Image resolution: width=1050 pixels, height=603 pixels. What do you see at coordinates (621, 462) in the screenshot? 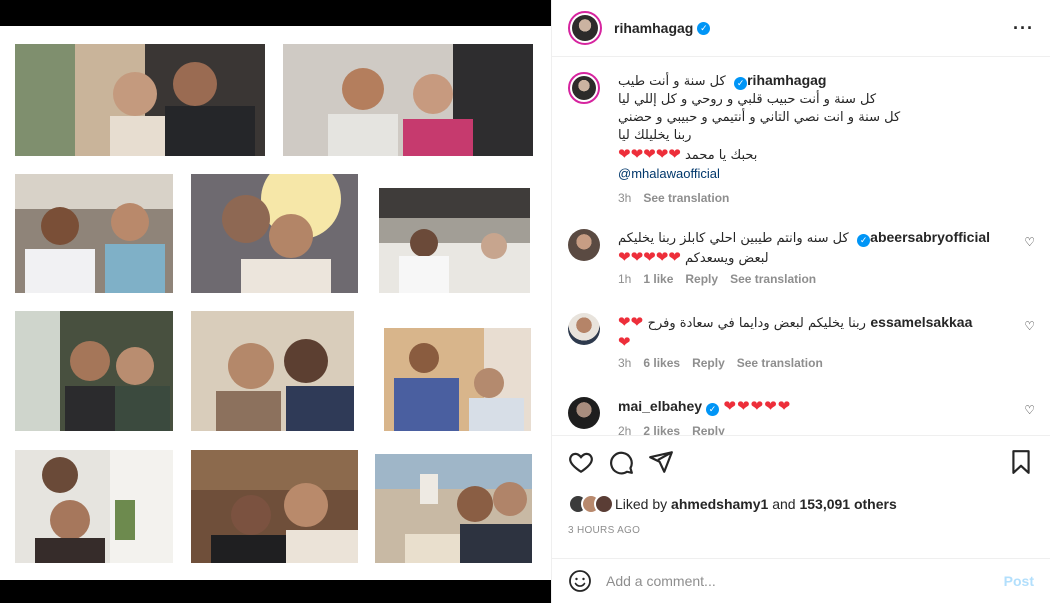
I see `comment-icon` at bounding box center [621, 462].